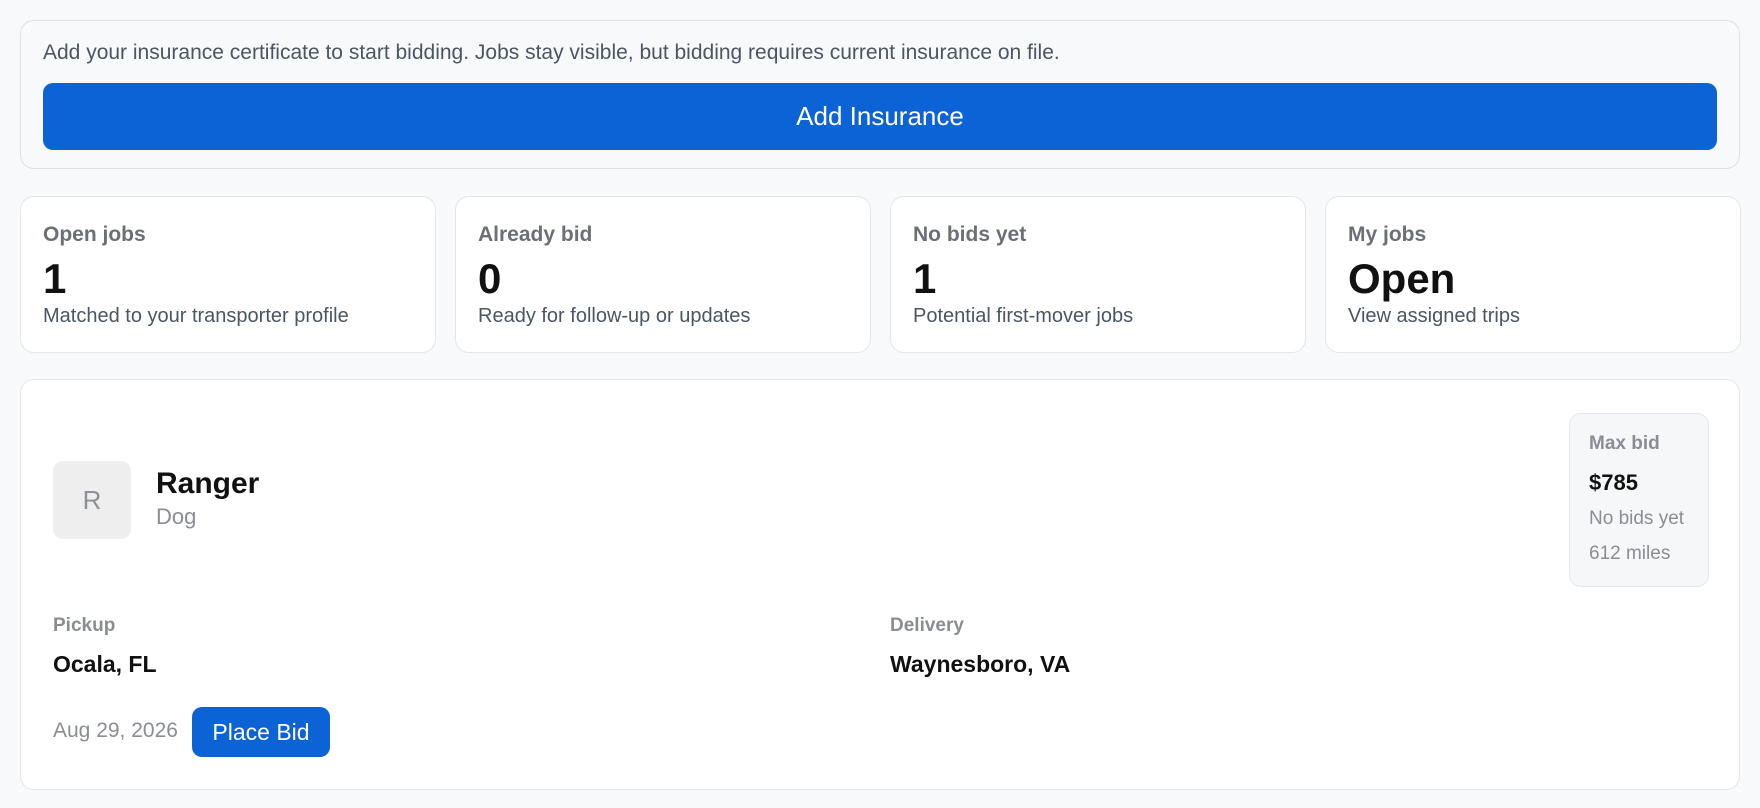 Image resolution: width=1760 pixels, height=808 pixels. Describe the element at coordinates (1434, 316) in the screenshot. I see `stat-description: View assigned trips` at that location.